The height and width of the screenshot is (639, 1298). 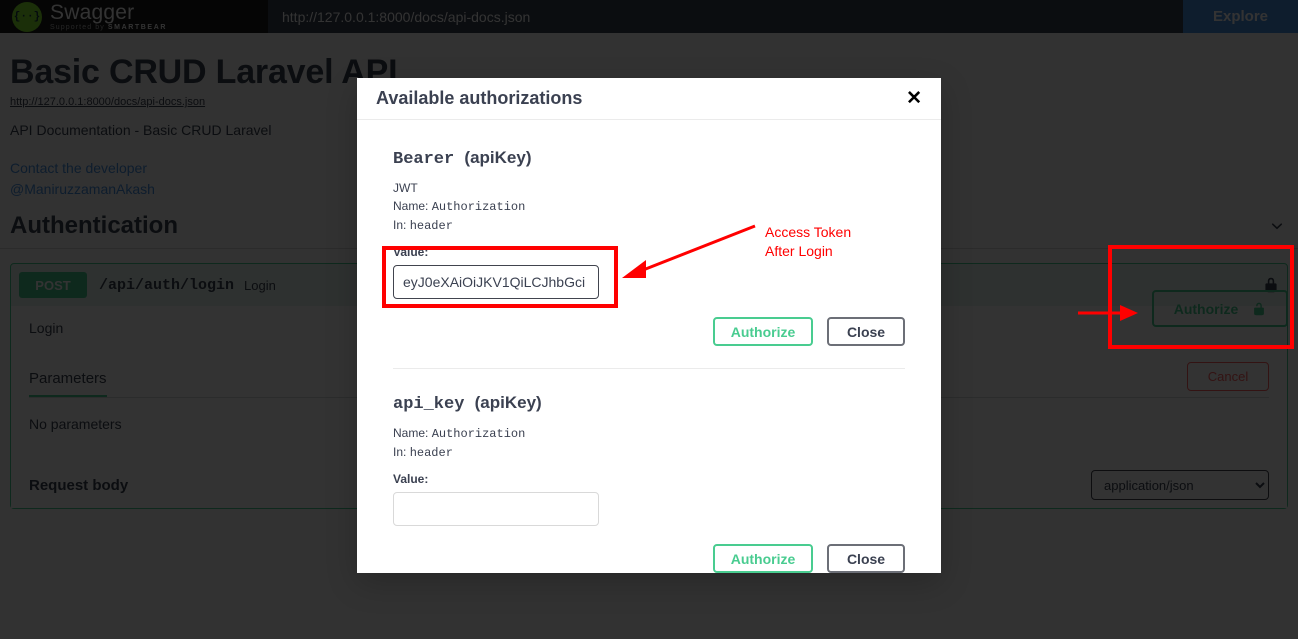 What do you see at coordinates (649, 558) in the screenshot?
I see `api-key-button-row: Authorize Close` at bounding box center [649, 558].